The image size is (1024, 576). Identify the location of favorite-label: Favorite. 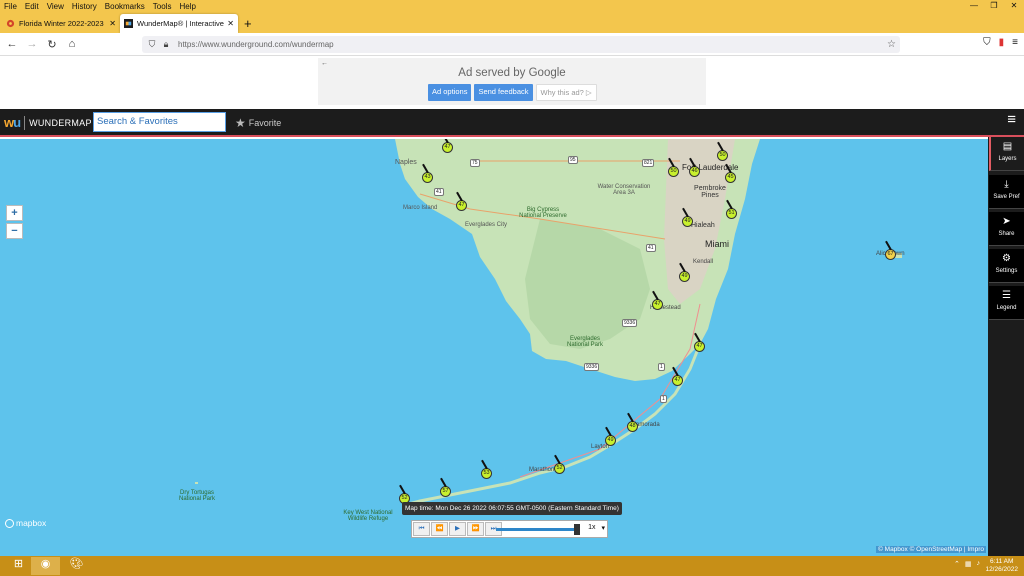
(265, 123).